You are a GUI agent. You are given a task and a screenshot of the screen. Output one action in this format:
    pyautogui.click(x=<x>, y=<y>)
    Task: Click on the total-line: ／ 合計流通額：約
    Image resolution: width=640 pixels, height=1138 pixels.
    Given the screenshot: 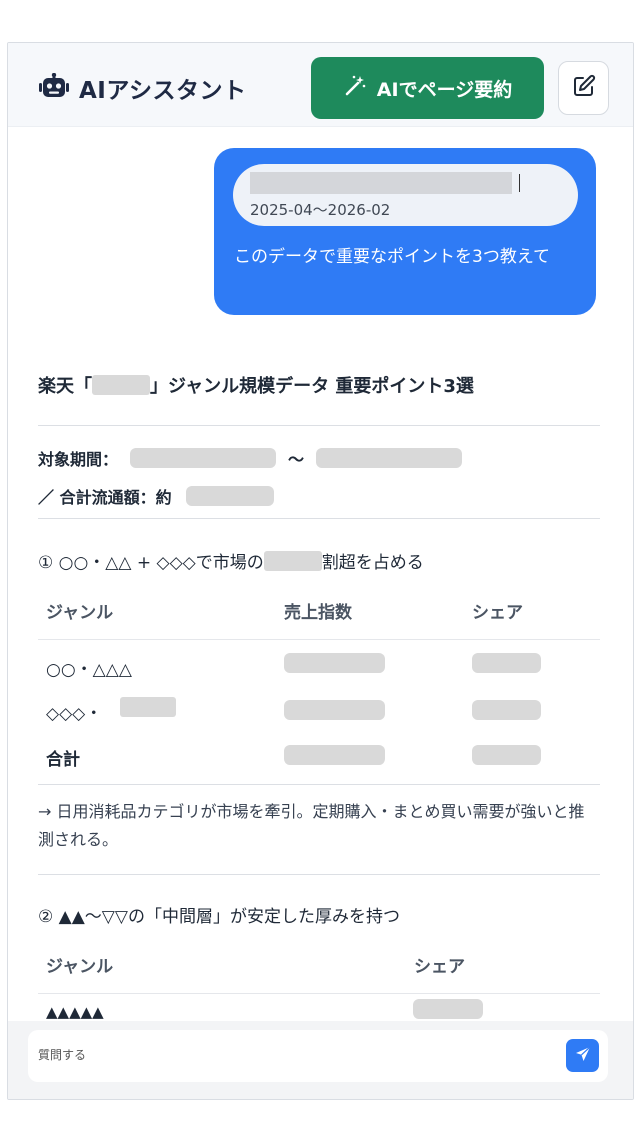 What is the action you would take?
    pyautogui.click(x=156, y=496)
    